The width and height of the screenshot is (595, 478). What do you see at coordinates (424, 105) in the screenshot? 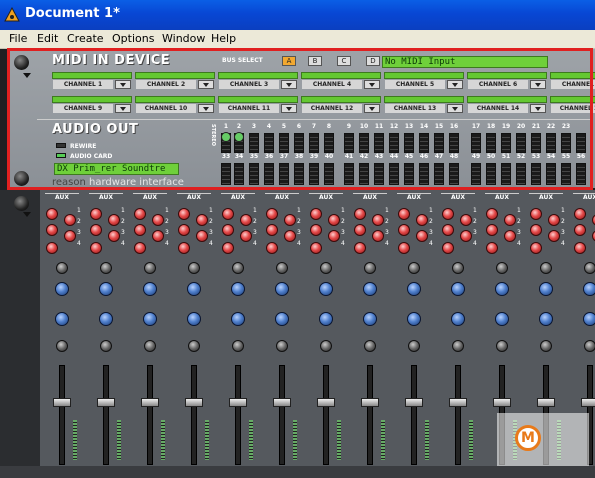
I see `midi-channel-slot: CHANNEL 13` at bounding box center [424, 105].